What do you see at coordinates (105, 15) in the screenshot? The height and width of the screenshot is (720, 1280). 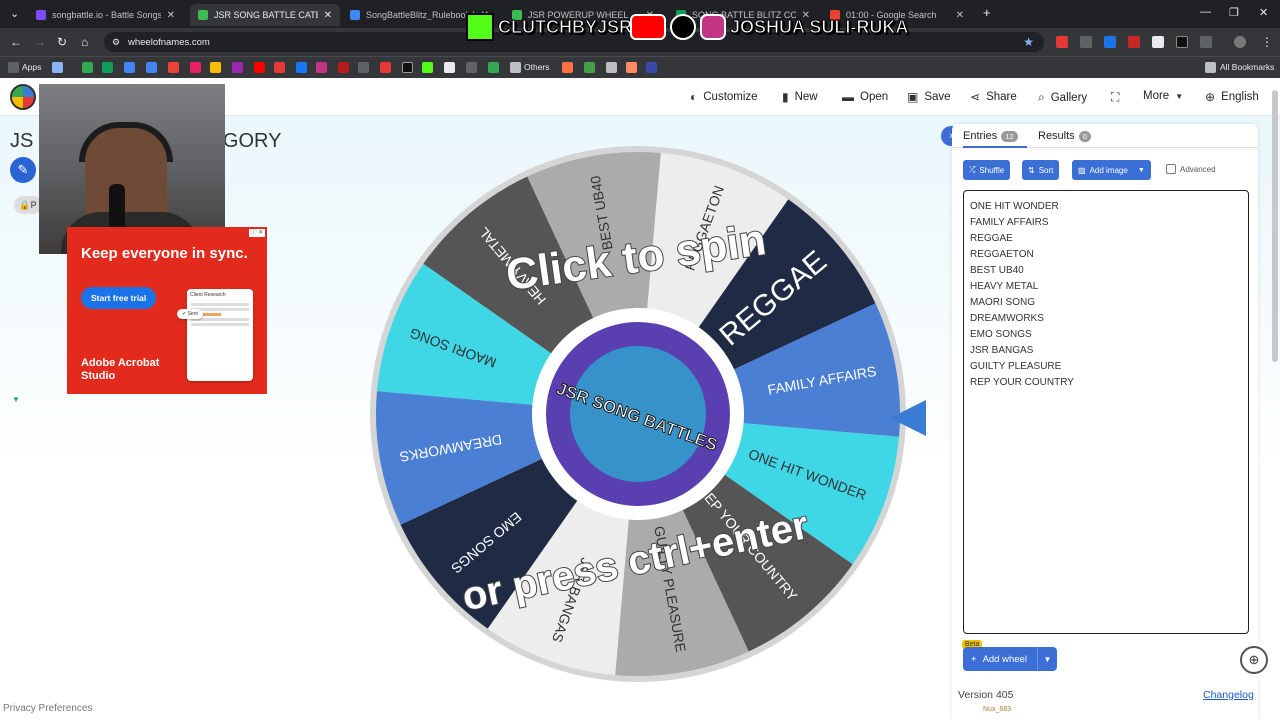 I see `browser-tab: songbattle.io - Battle Songs ag ✕` at bounding box center [105, 15].